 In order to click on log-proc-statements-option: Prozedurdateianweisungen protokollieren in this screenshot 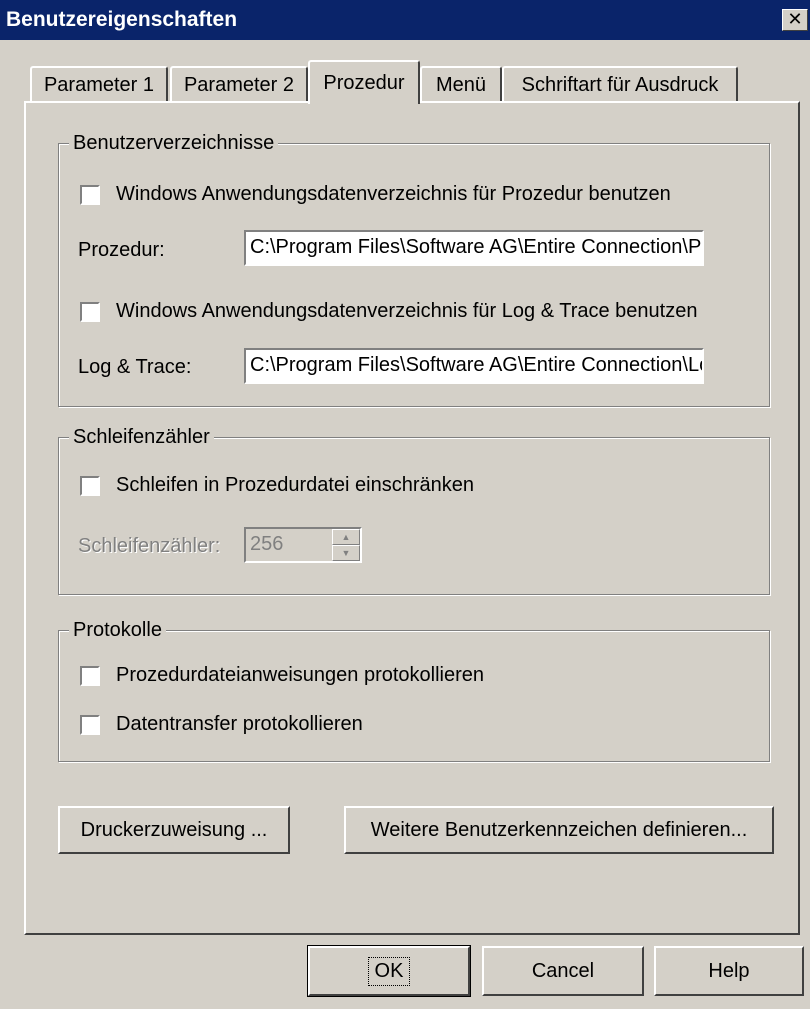, I will do `click(282, 675)`.